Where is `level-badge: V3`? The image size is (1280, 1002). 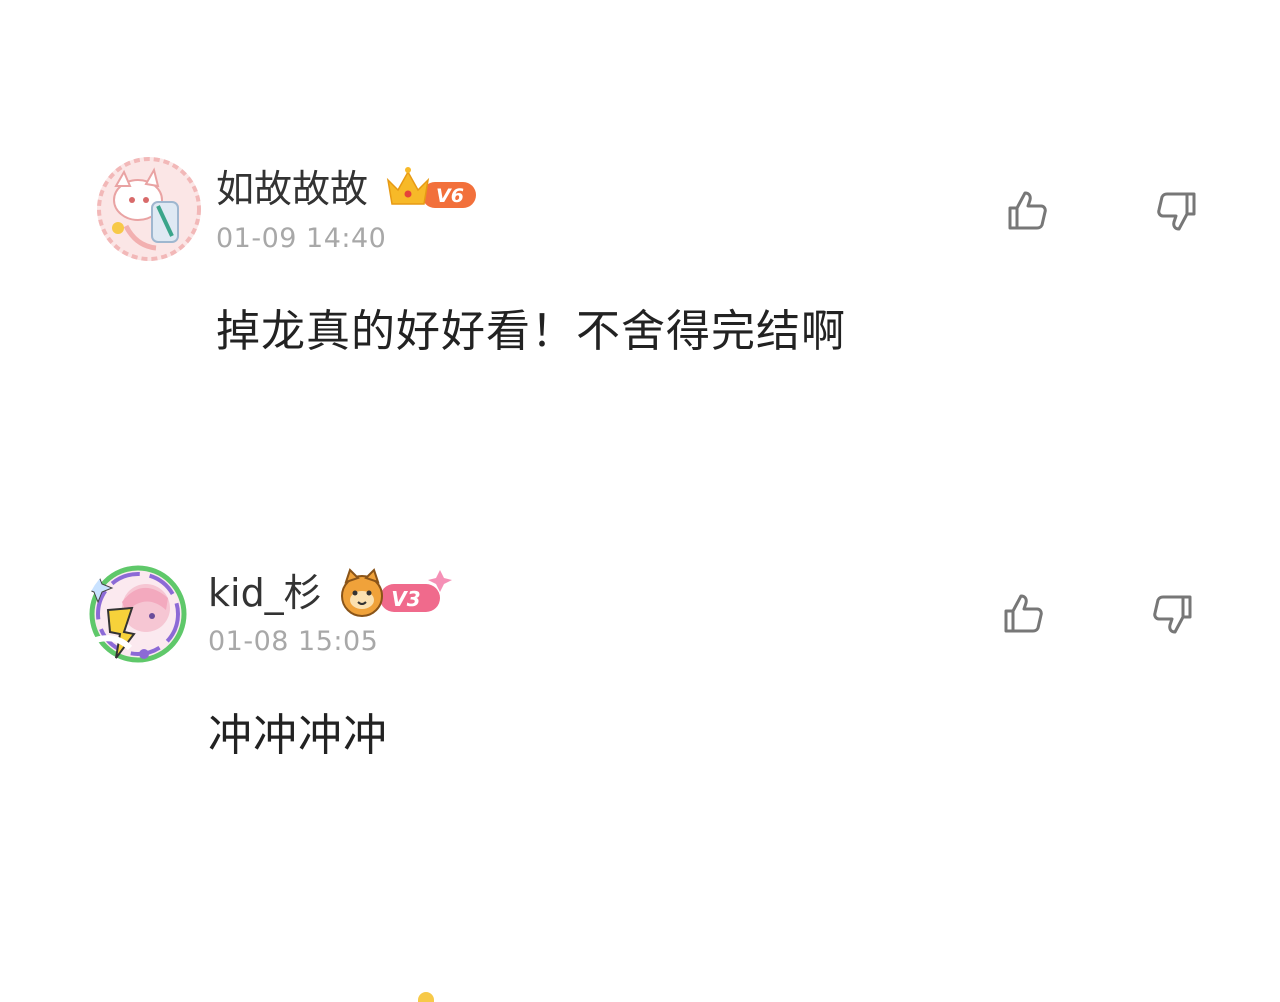
level-badge: V3 is located at coordinates (396, 594).